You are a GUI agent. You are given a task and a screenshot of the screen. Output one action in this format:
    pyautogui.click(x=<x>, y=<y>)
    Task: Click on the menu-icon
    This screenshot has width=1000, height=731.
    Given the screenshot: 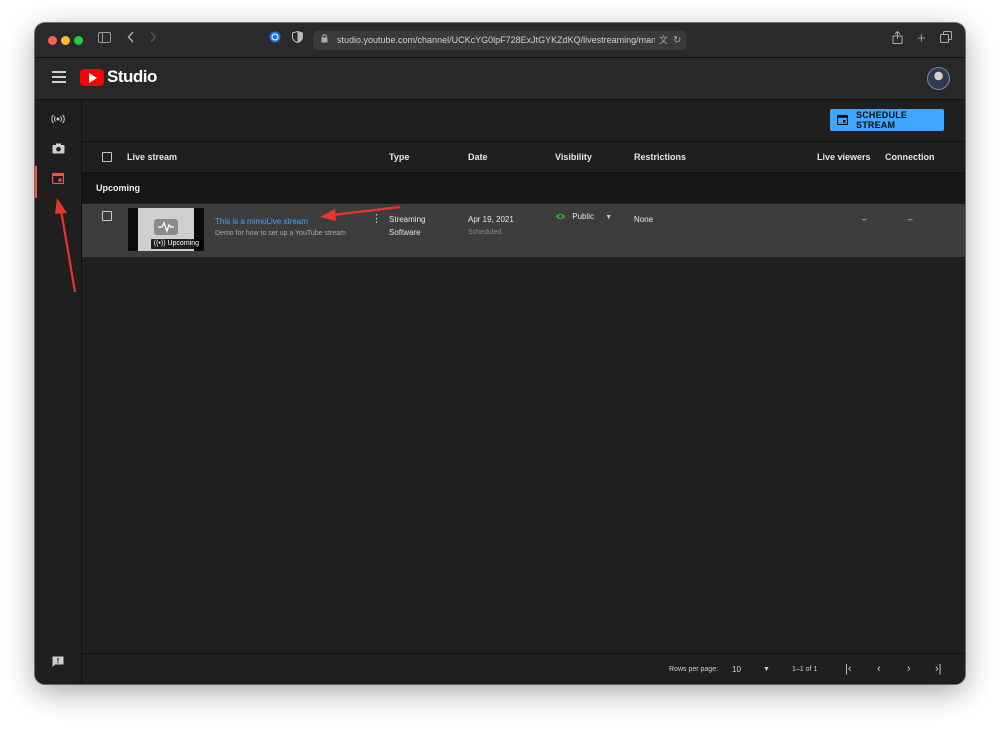 What is the action you would take?
    pyautogui.click(x=59, y=76)
    